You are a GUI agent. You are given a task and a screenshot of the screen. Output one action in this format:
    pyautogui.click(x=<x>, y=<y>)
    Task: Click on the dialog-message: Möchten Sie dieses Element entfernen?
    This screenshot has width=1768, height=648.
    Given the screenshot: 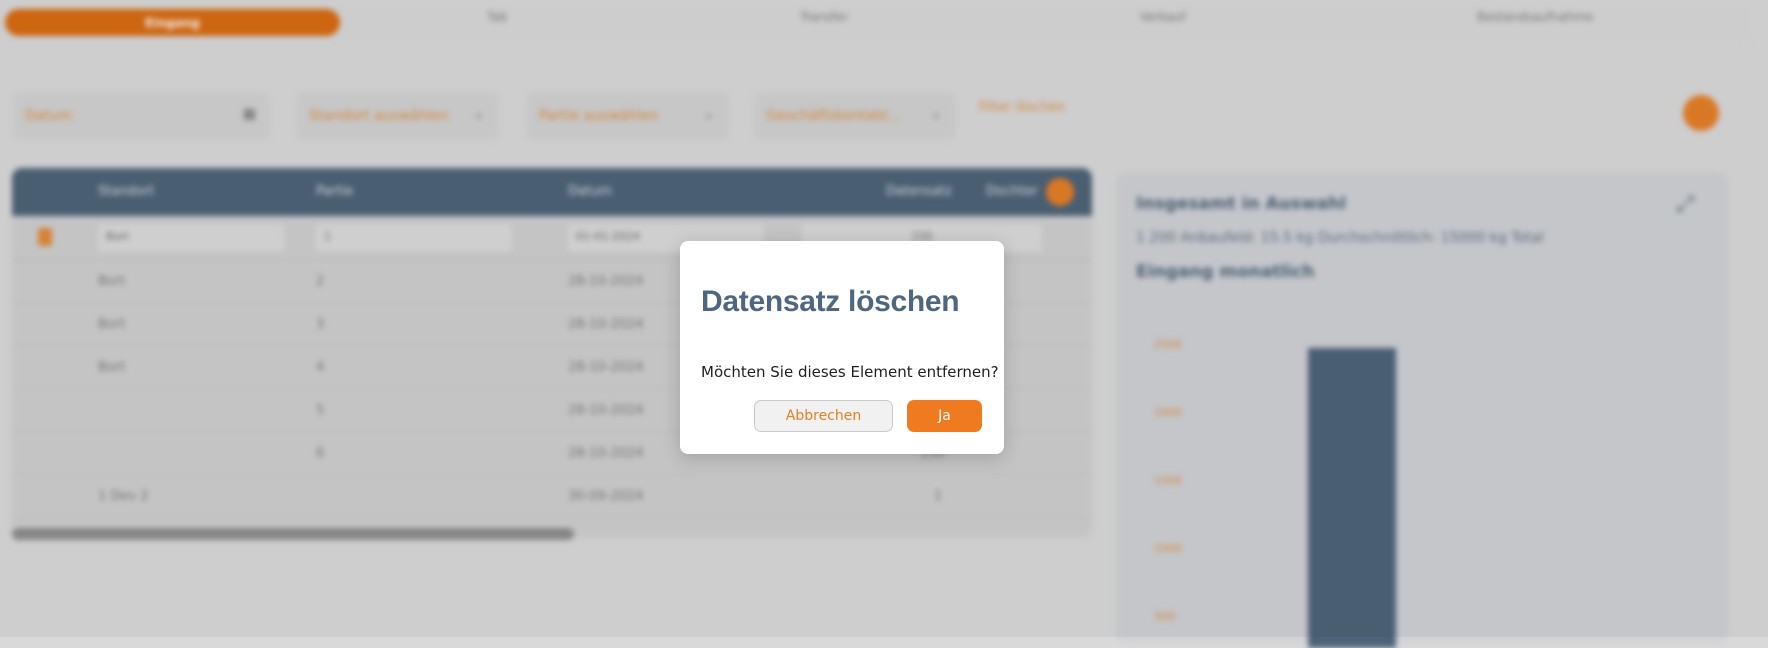 What is the action you would take?
    pyautogui.click(x=850, y=372)
    